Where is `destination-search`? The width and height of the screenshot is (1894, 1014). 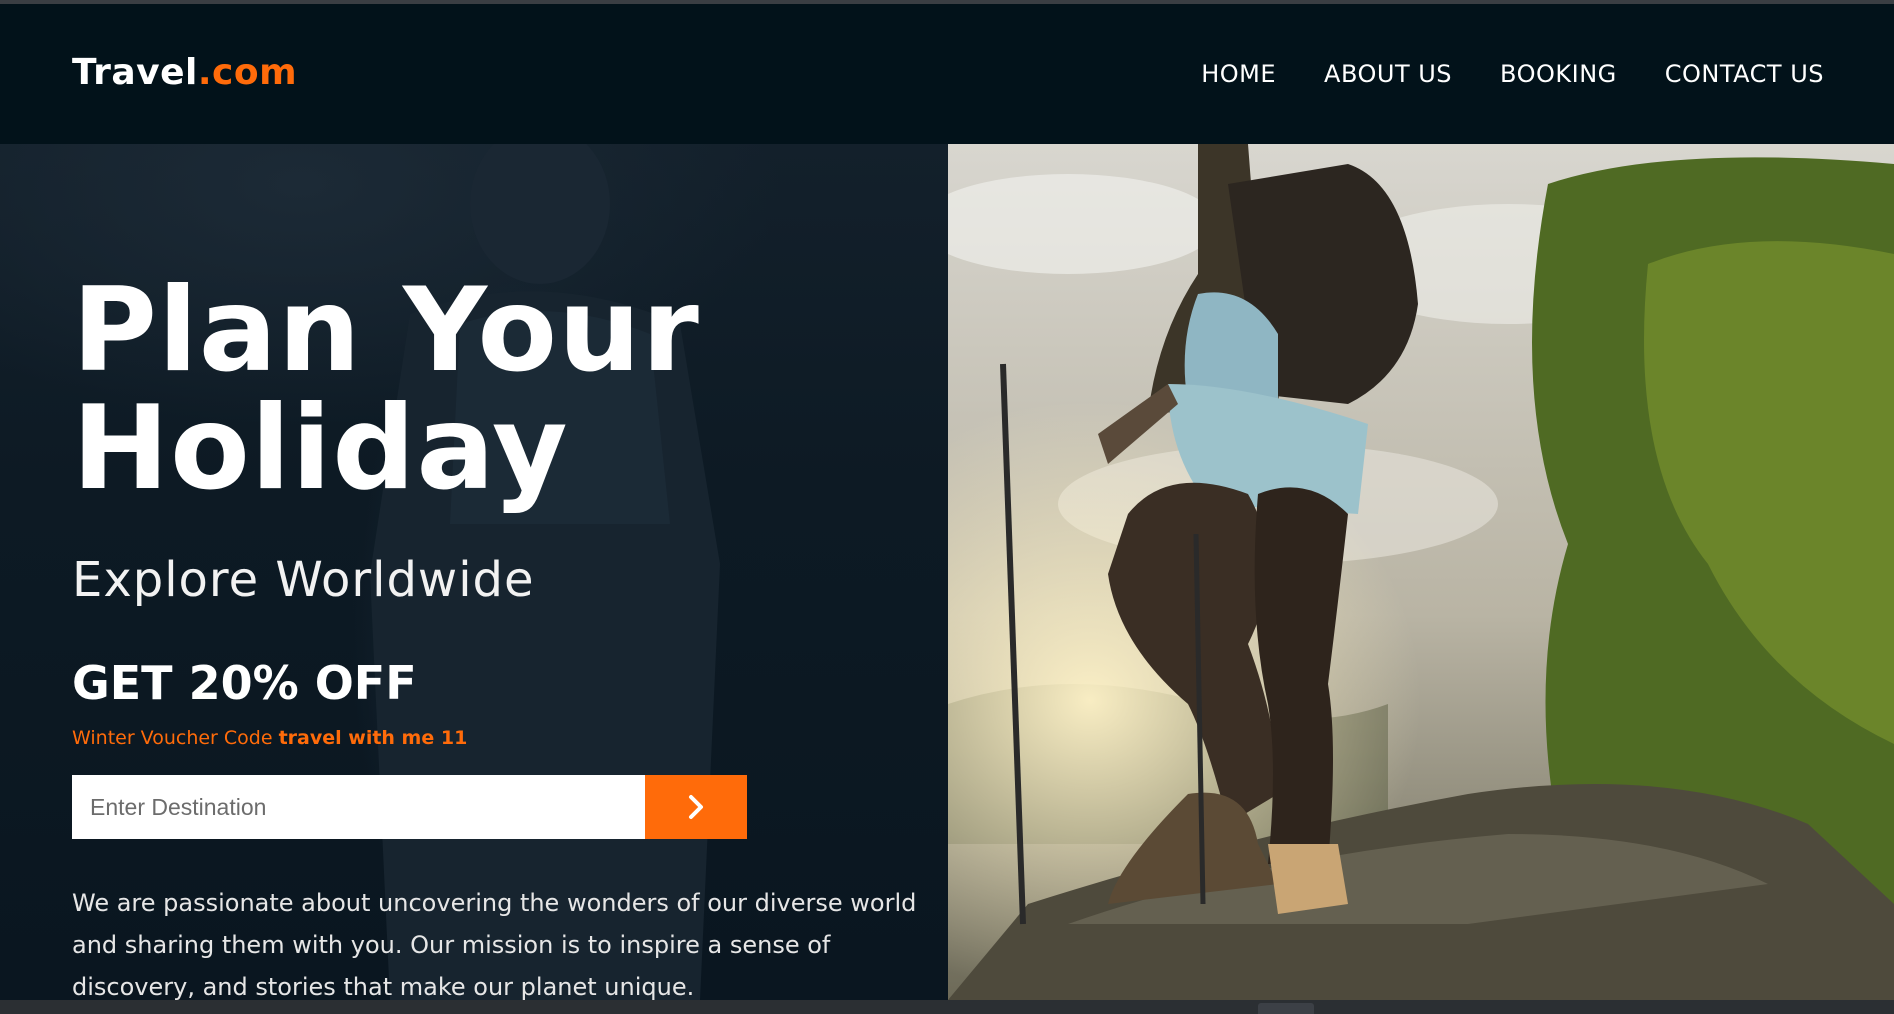
destination-search is located at coordinates (409, 807).